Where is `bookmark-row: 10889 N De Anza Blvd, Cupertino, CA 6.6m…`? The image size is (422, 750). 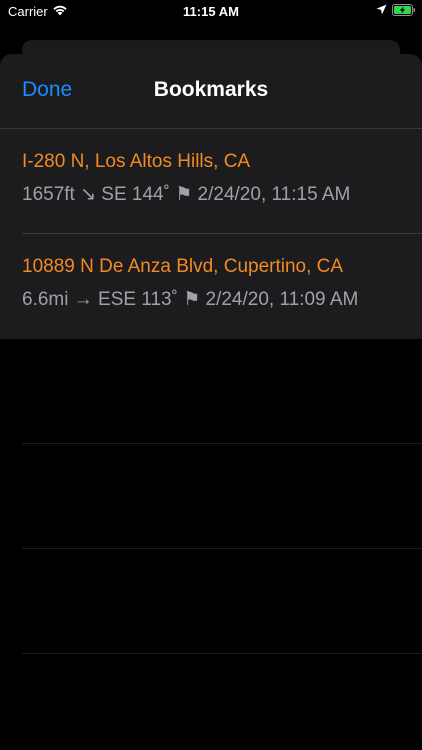 bookmark-row: 10889 N De Anza Blvd, Cupertino, CA 6.6m… is located at coordinates (211, 286).